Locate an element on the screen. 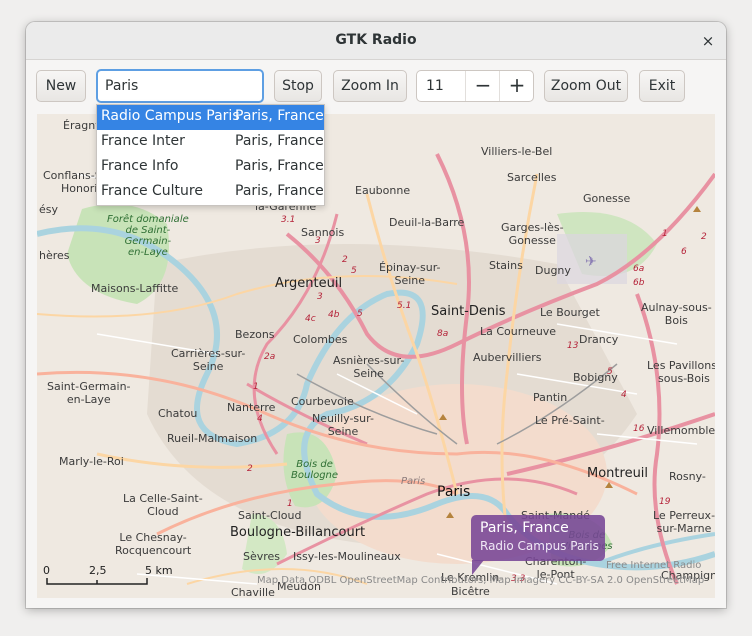  map-label: Neuilly-sur- Seine is located at coordinates (343, 425).